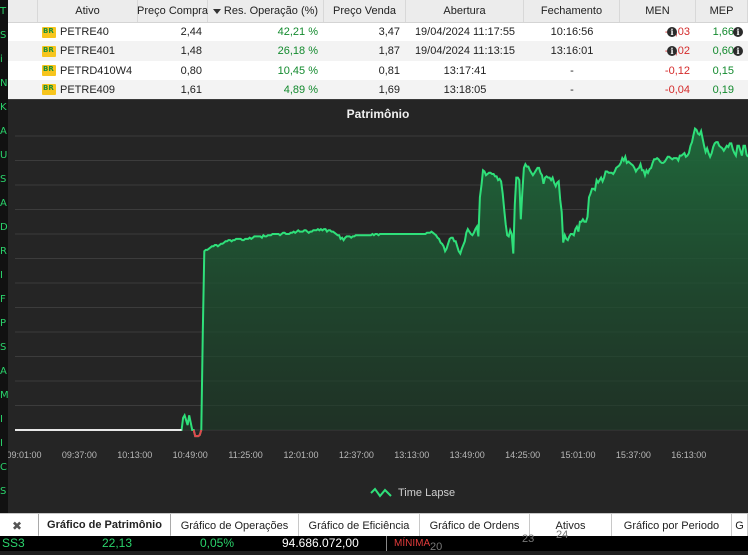 The height and width of the screenshot is (555, 748). What do you see at coordinates (386, 543) in the screenshot?
I see `ticker-divider` at bounding box center [386, 543].